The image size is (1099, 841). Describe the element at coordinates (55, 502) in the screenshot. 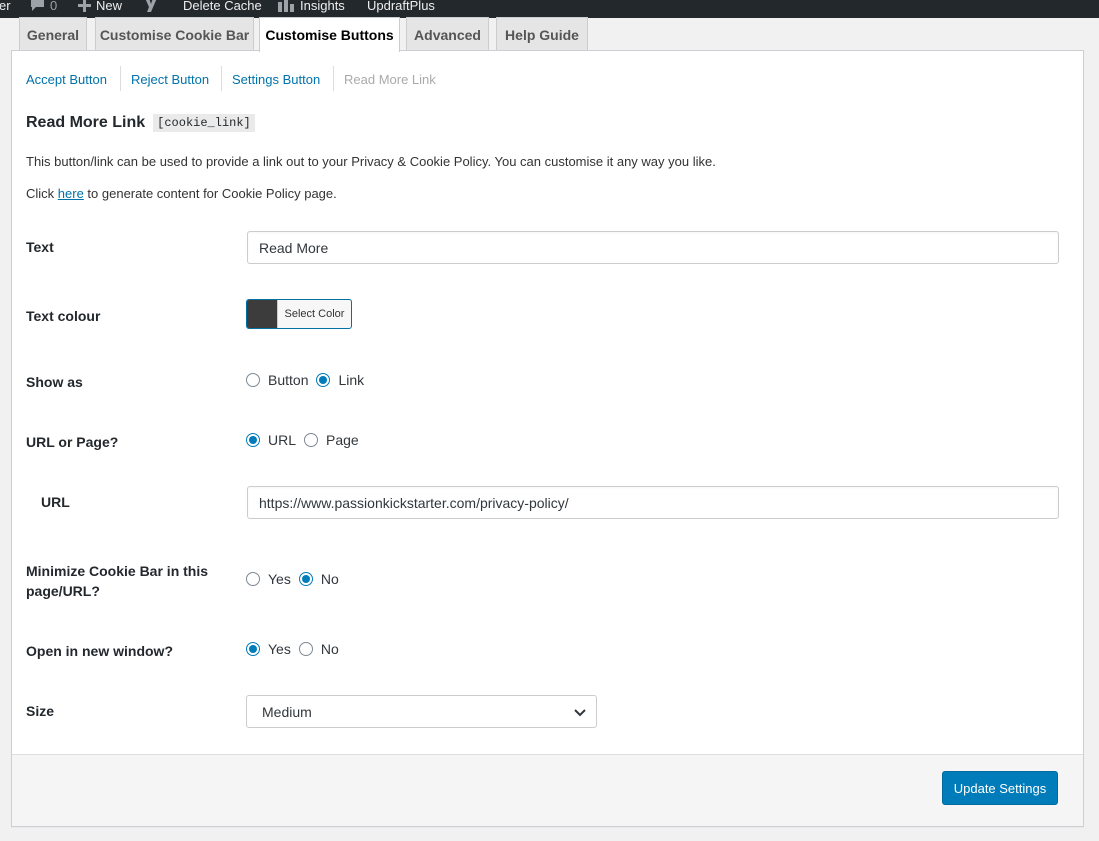

I see `url-label: URL` at that location.